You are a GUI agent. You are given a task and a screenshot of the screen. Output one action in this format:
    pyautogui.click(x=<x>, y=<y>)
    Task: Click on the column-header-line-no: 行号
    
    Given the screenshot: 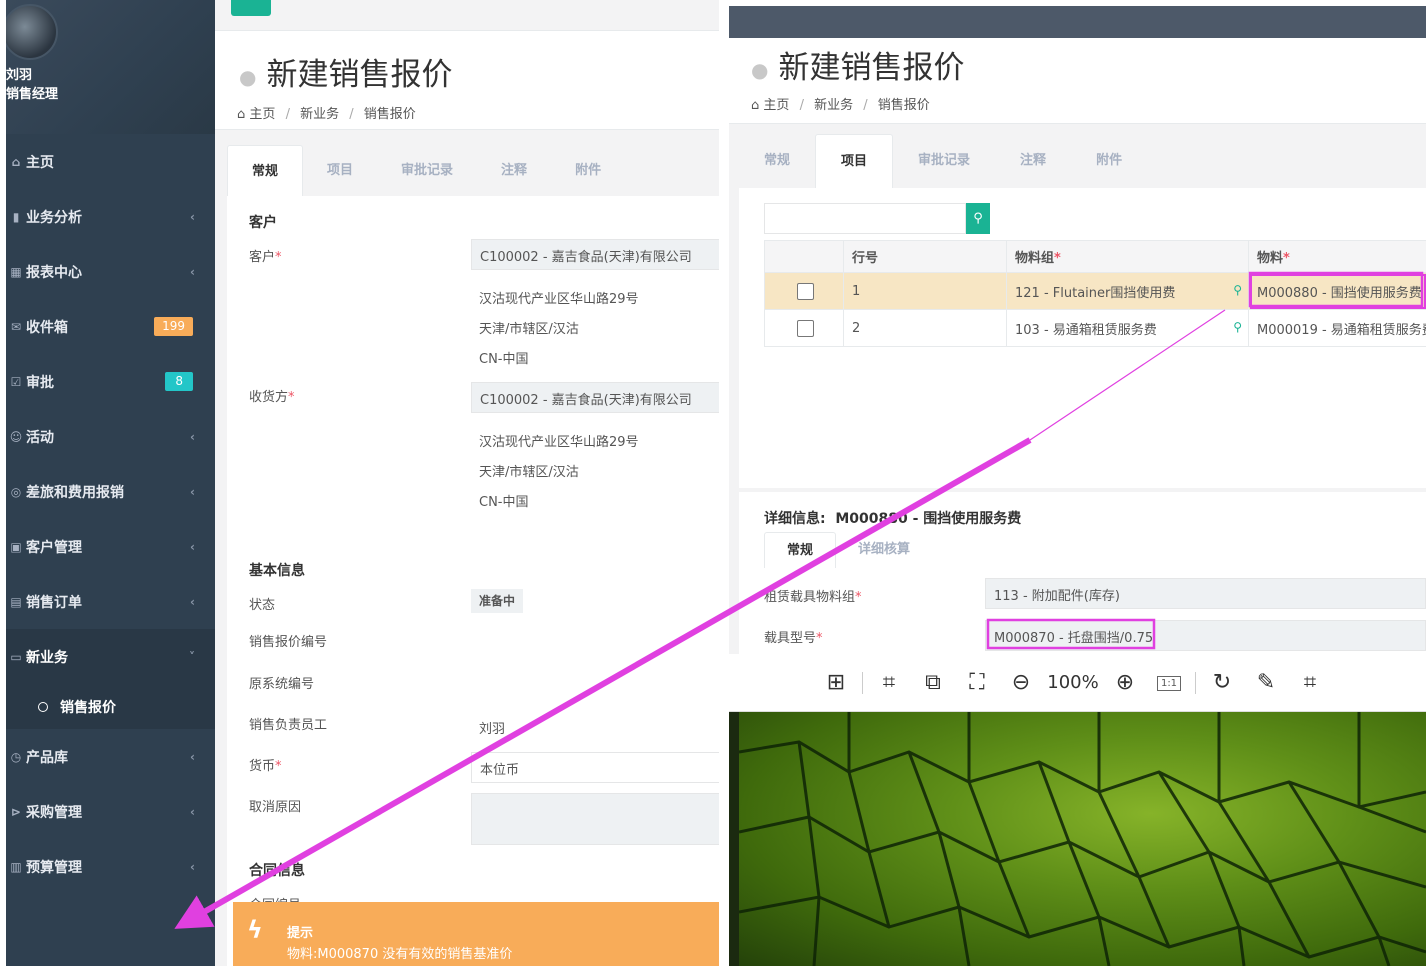 What is the action you would take?
    pyautogui.click(x=925, y=256)
    